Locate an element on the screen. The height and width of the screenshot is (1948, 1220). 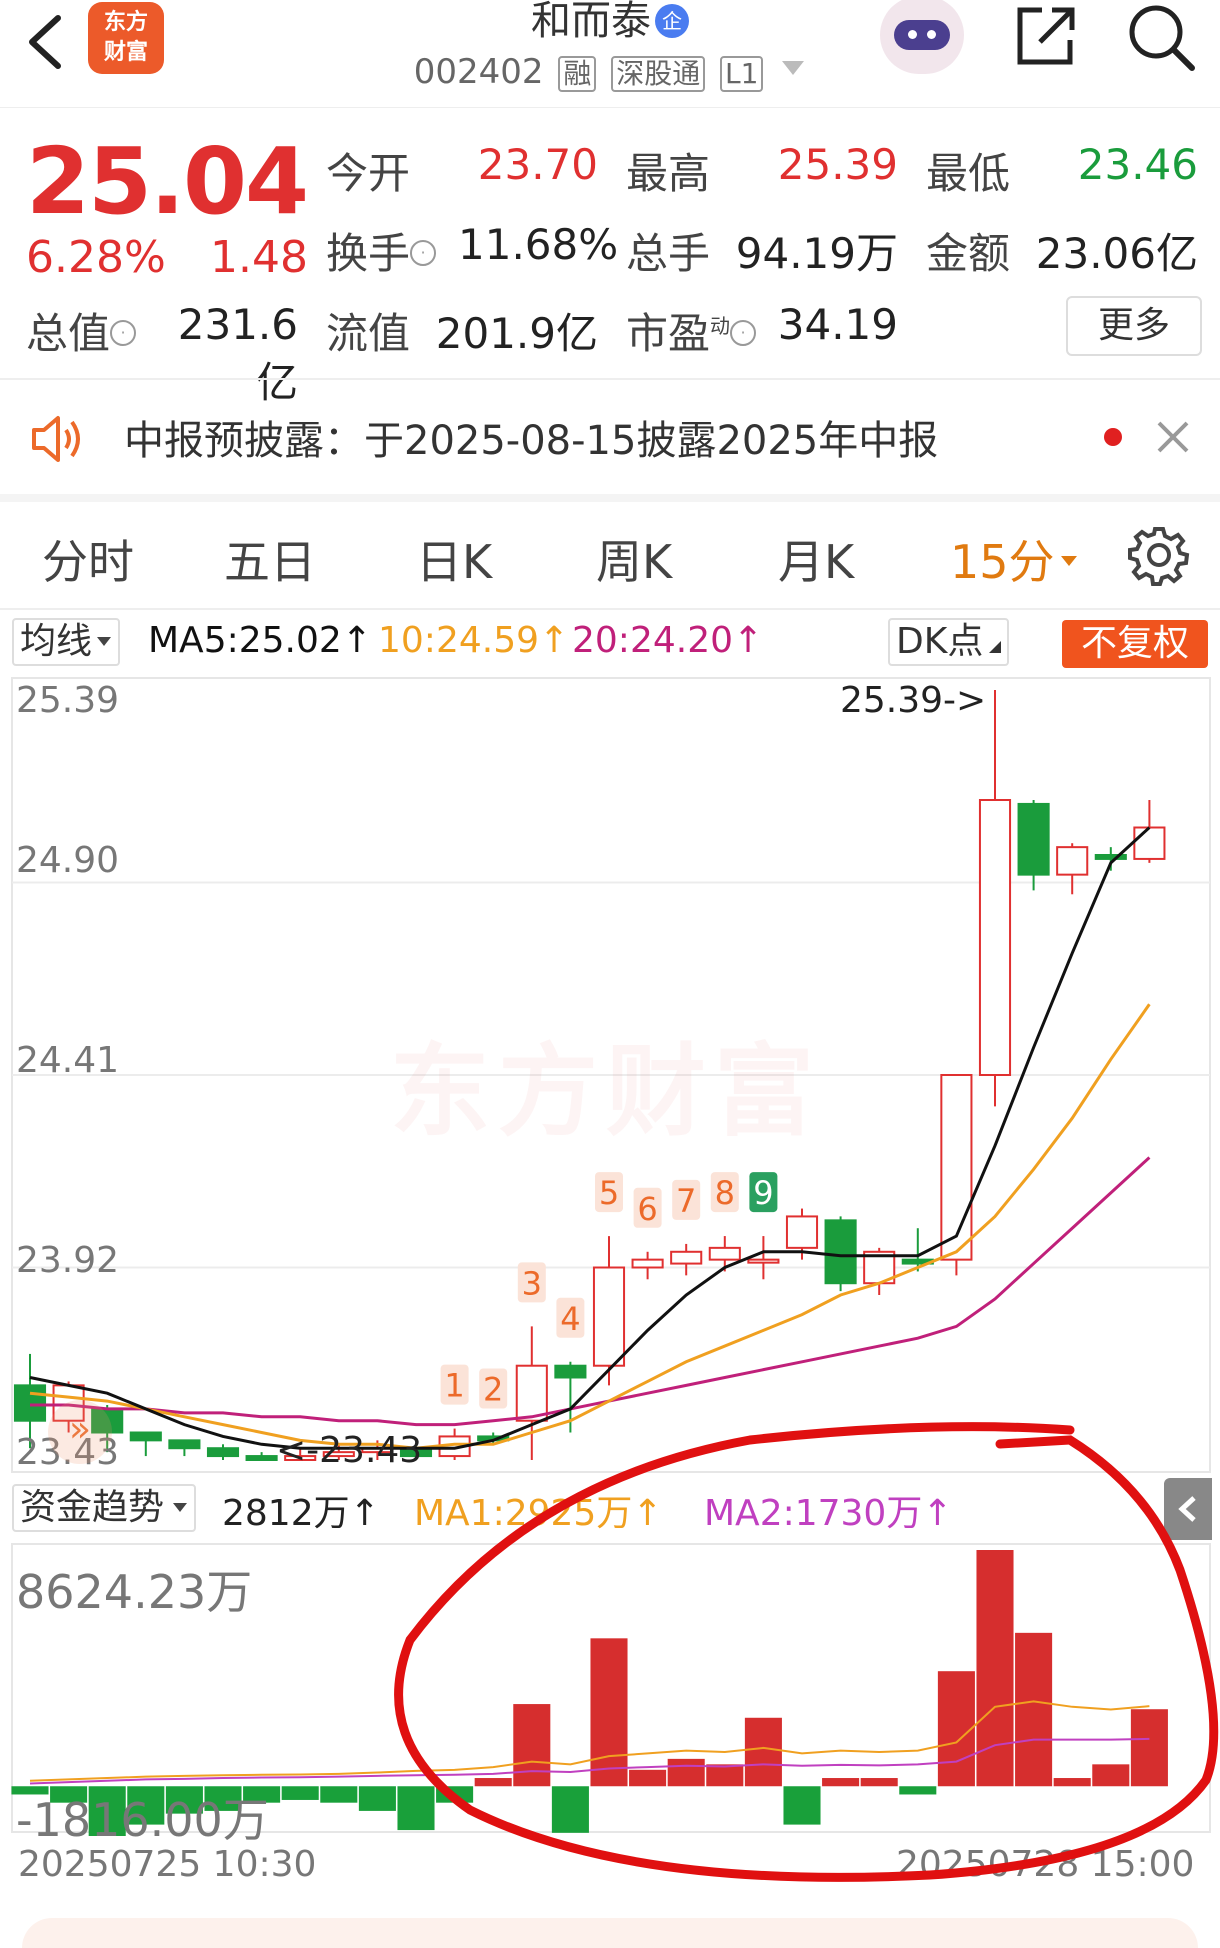
pe-label: 市盈动 · is located at coordinates (691, 330).